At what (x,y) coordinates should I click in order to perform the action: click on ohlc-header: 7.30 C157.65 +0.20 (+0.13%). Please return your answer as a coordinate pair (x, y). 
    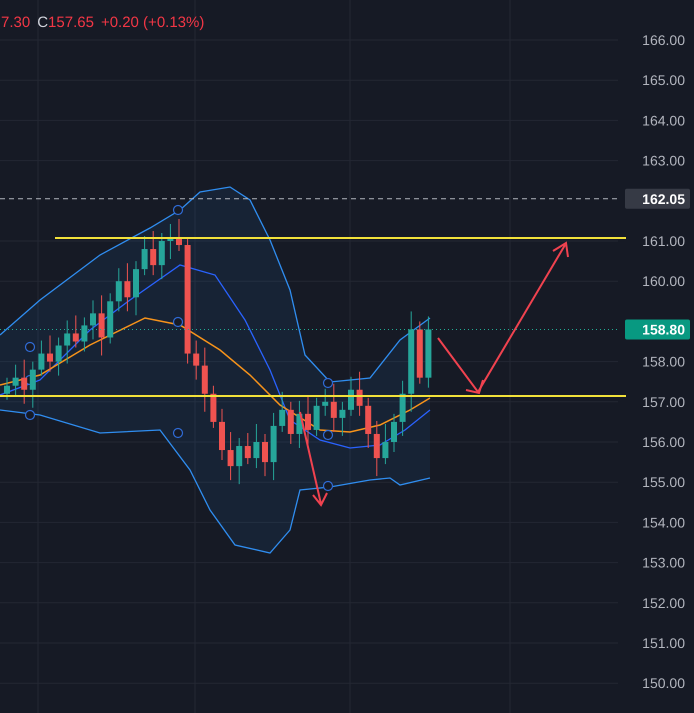
    Looking at the image, I should click on (102, 22).